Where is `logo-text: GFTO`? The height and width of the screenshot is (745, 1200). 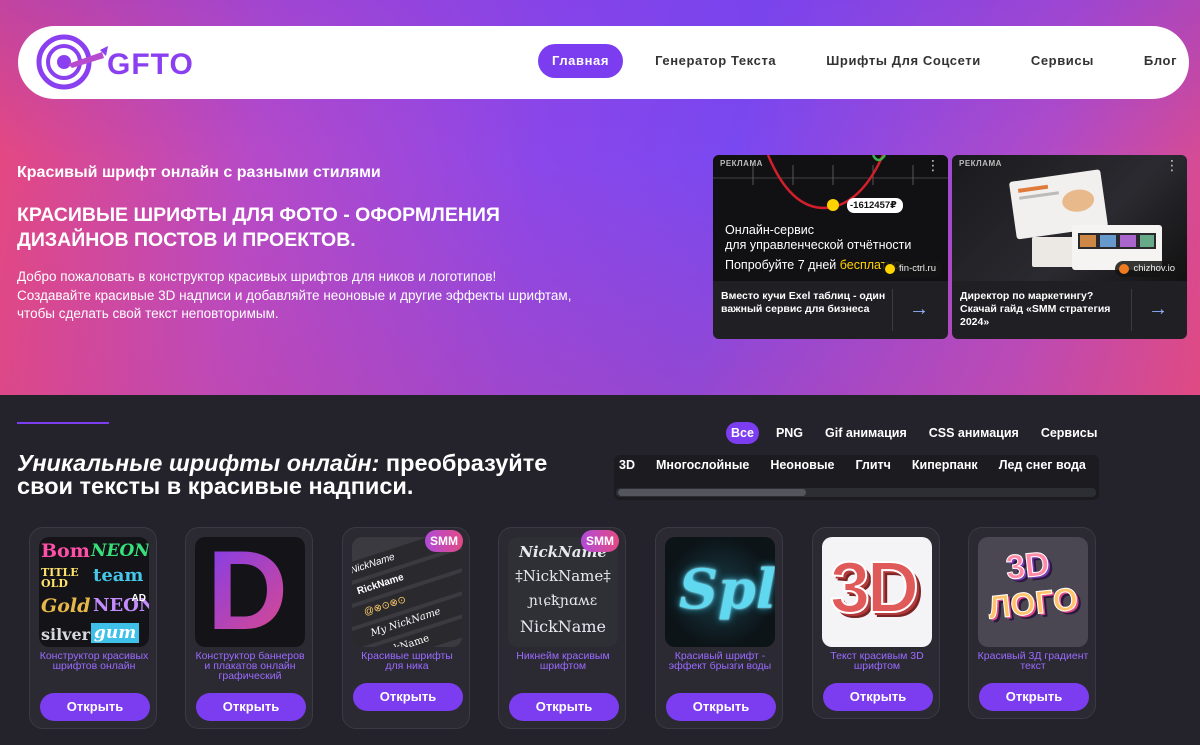
logo-text: GFTO is located at coordinates (150, 64).